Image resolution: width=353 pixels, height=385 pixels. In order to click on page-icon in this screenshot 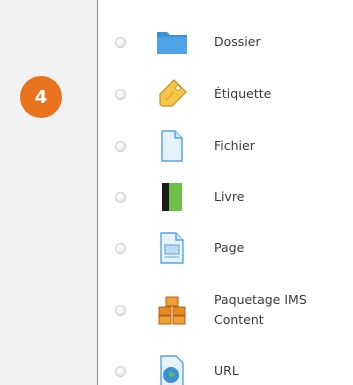, I will do `click(172, 248)`.